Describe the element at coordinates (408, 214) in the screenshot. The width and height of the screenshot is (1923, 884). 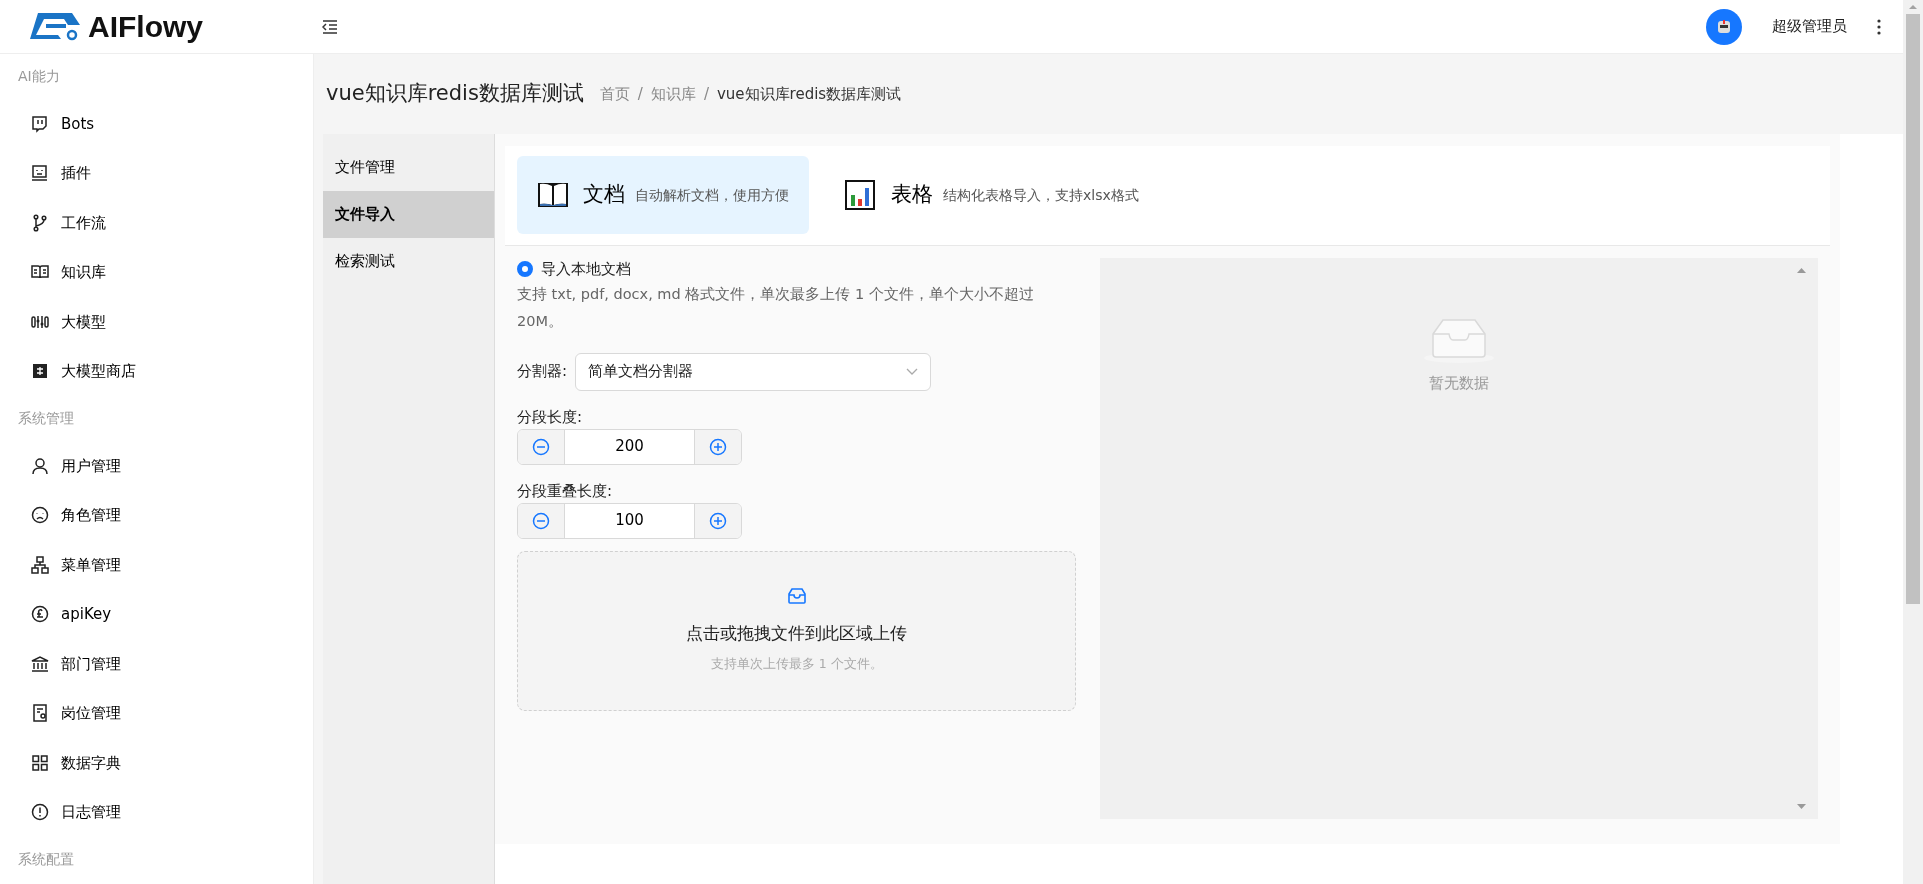
I see `submenu-item: 文件导入` at that location.